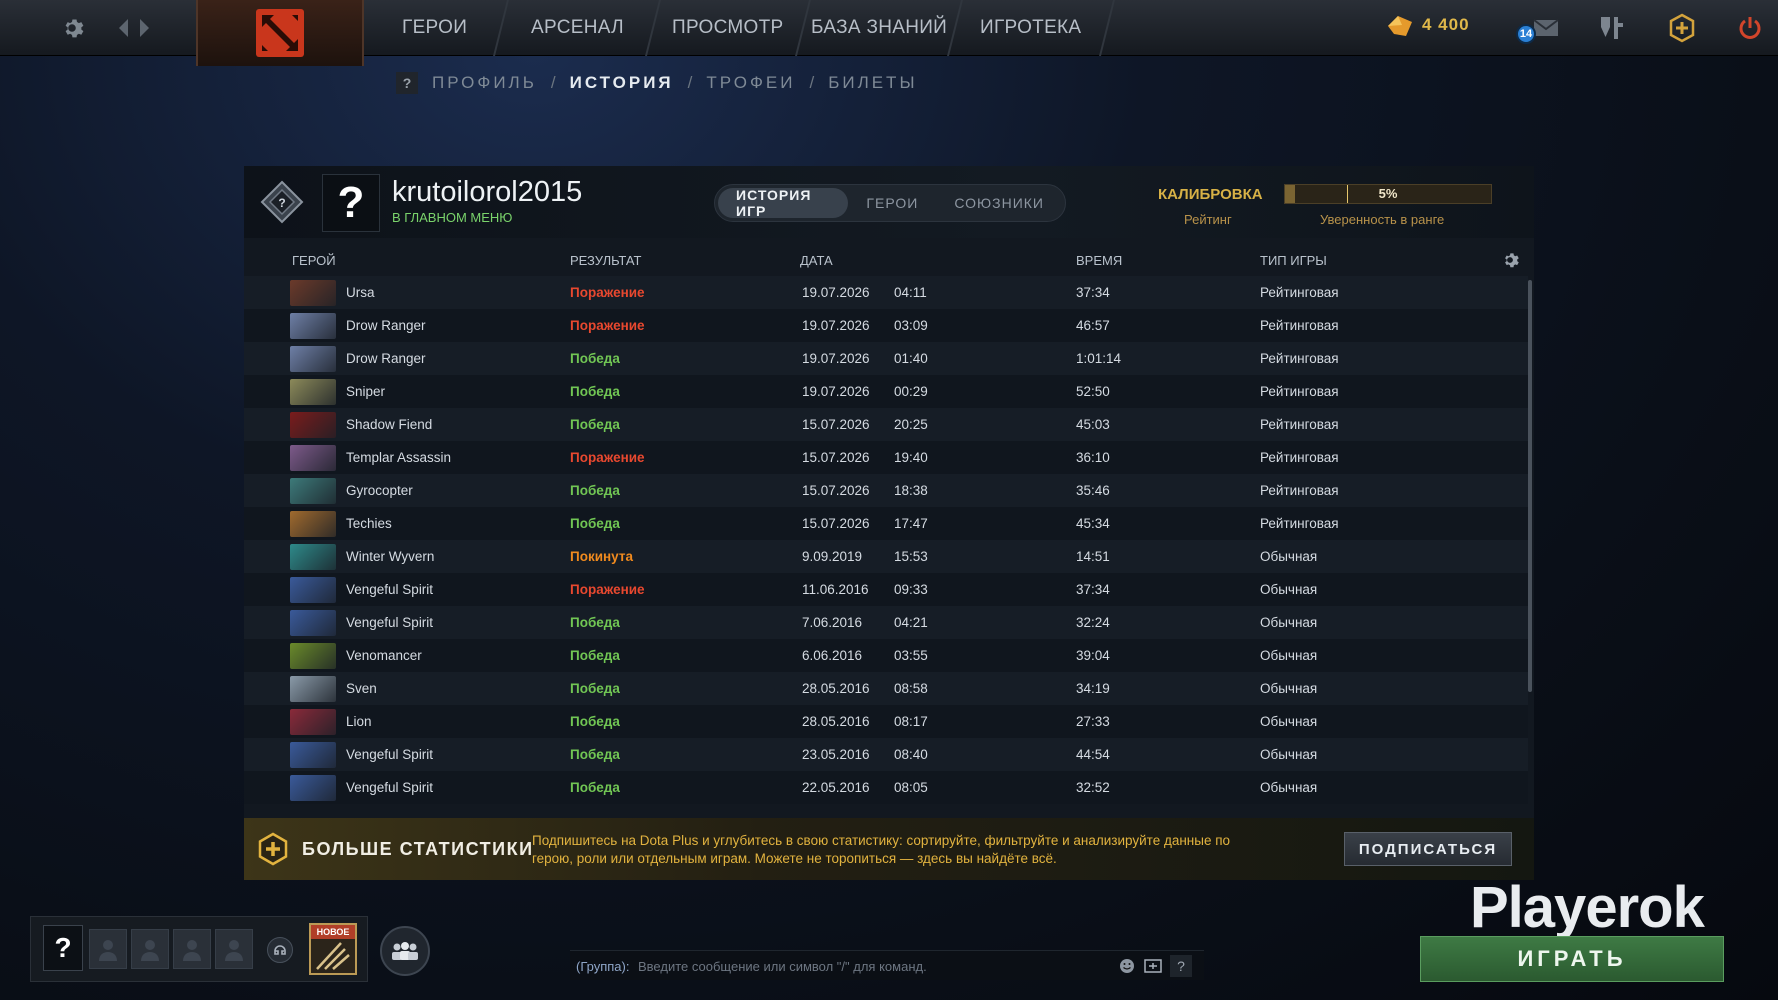 This screenshot has width=1778, height=1000. What do you see at coordinates (282, 202) in the screenshot?
I see `rank-medal-icon: ?` at bounding box center [282, 202].